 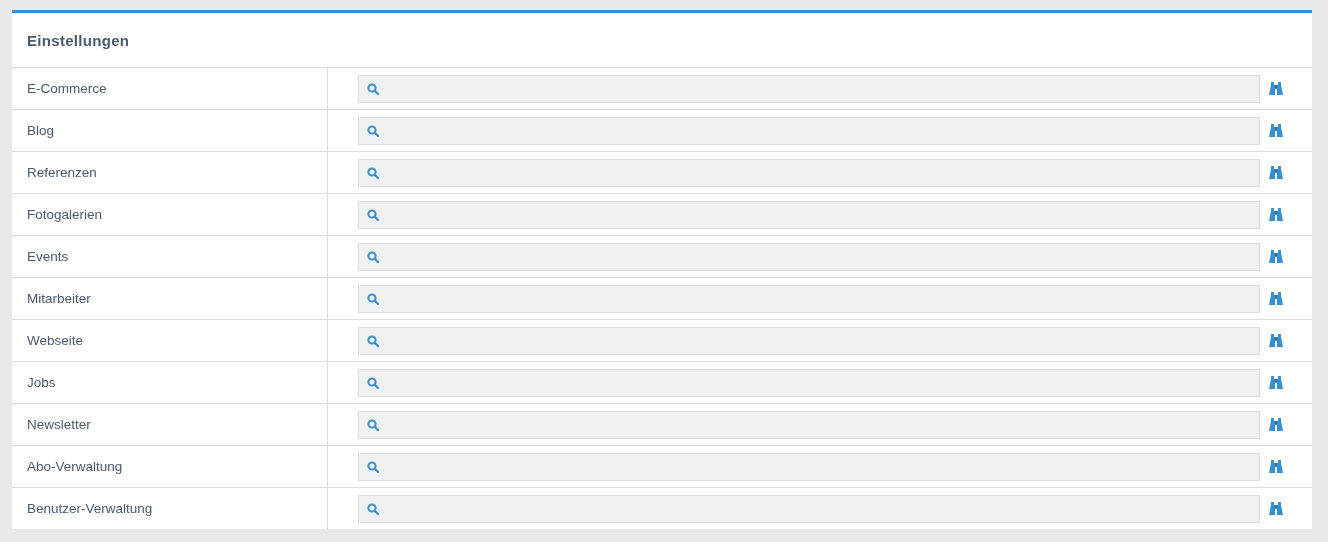 What do you see at coordinates (41, 382) in the screenshot?
I see `row-label: Jobs` at bounding box center [41, 382].